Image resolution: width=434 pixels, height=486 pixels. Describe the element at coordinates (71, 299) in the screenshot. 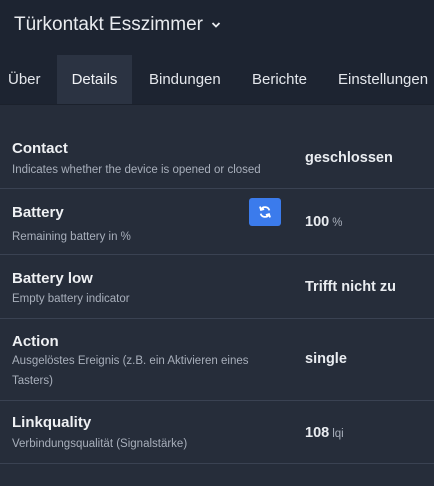

I see `row-description: Empty battery indicator` at that location.